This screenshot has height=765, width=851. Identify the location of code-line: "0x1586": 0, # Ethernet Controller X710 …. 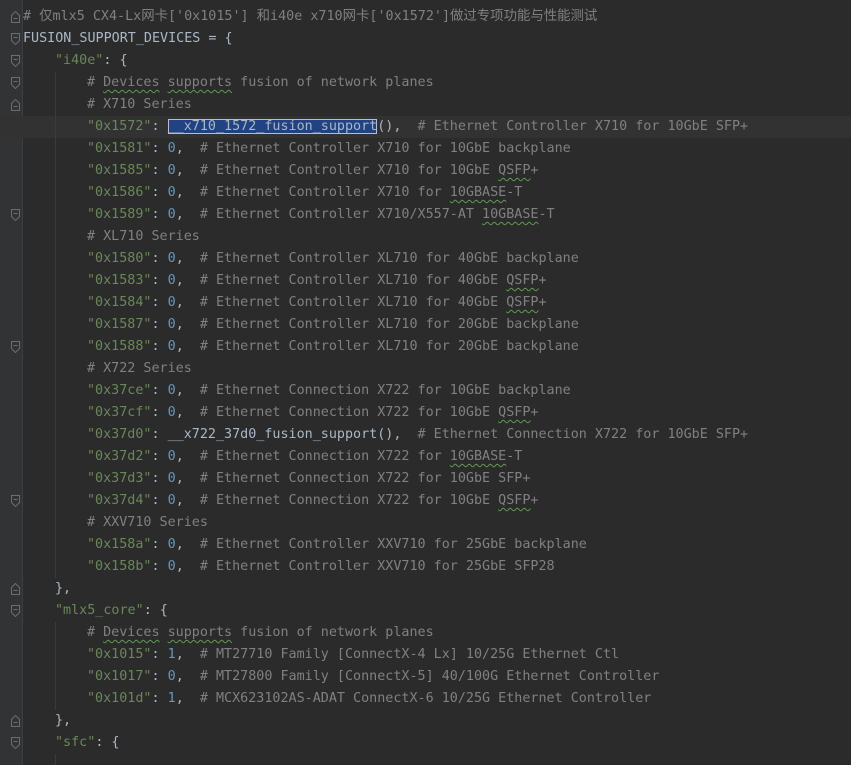
(425, 193).